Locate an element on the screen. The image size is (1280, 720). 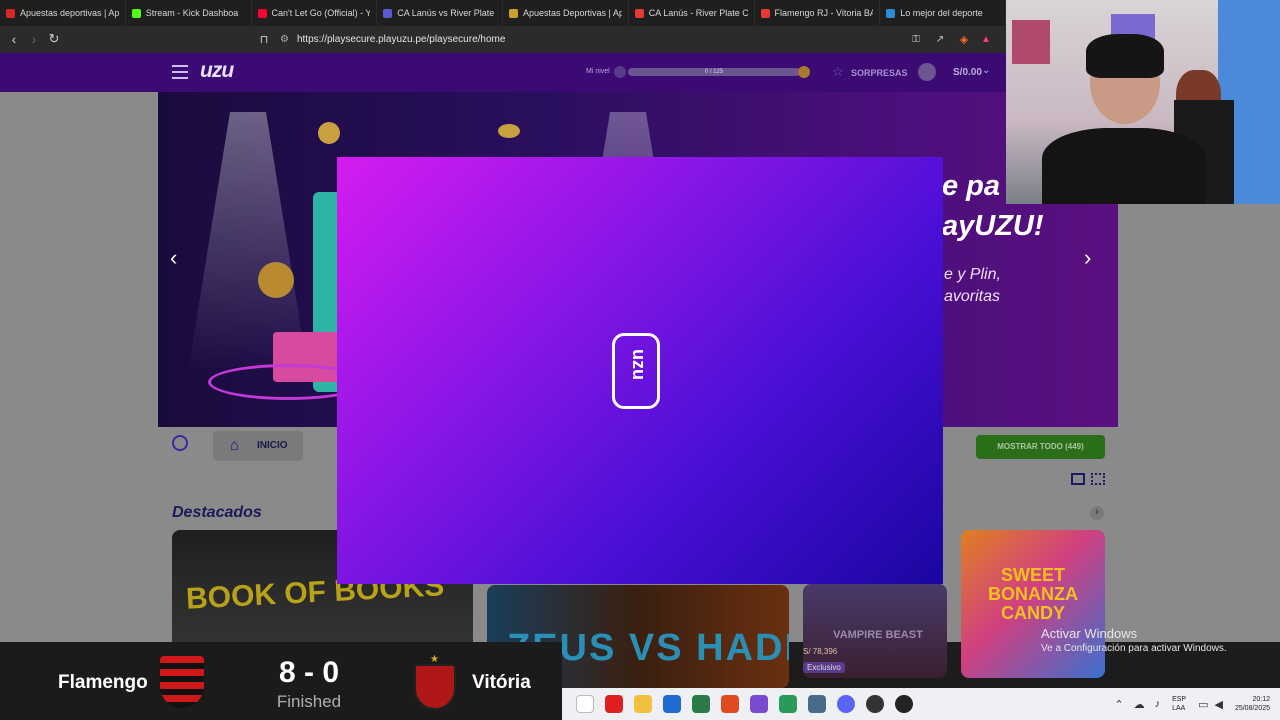
wps-icon is located at coordinates (613, 704).